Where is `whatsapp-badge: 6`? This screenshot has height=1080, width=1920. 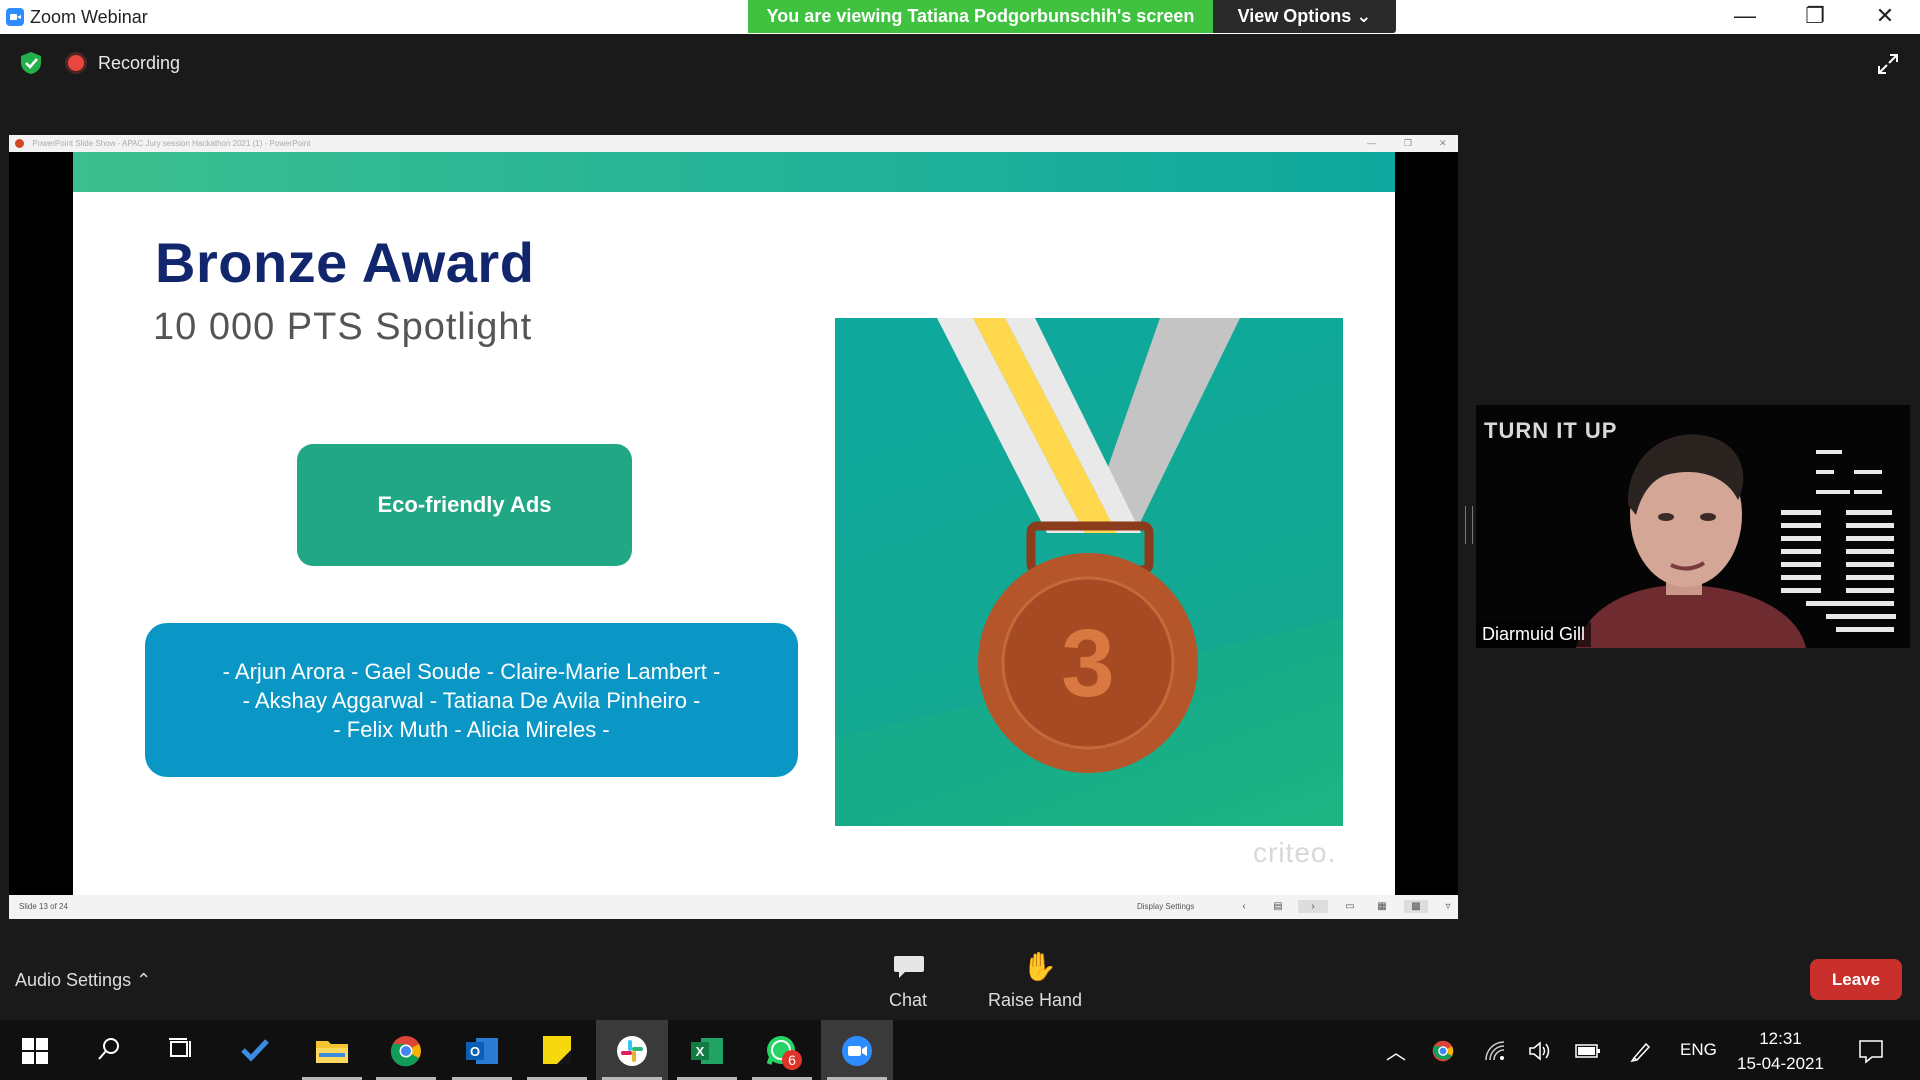 whatsapp-badge: 6 is located at coordinates (792, 1060).